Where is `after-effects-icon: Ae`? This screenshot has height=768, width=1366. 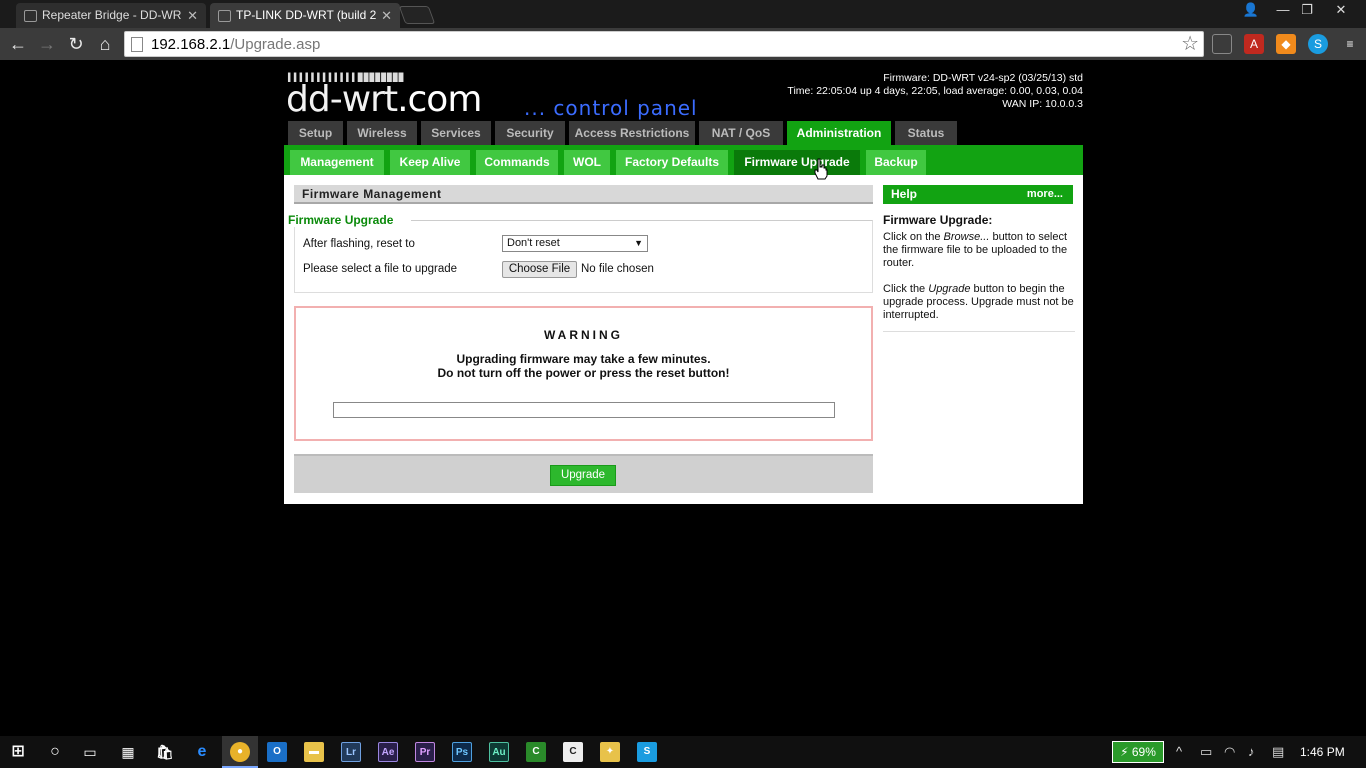
after-effects-icon: Ae is located at coordinates (388, 752).